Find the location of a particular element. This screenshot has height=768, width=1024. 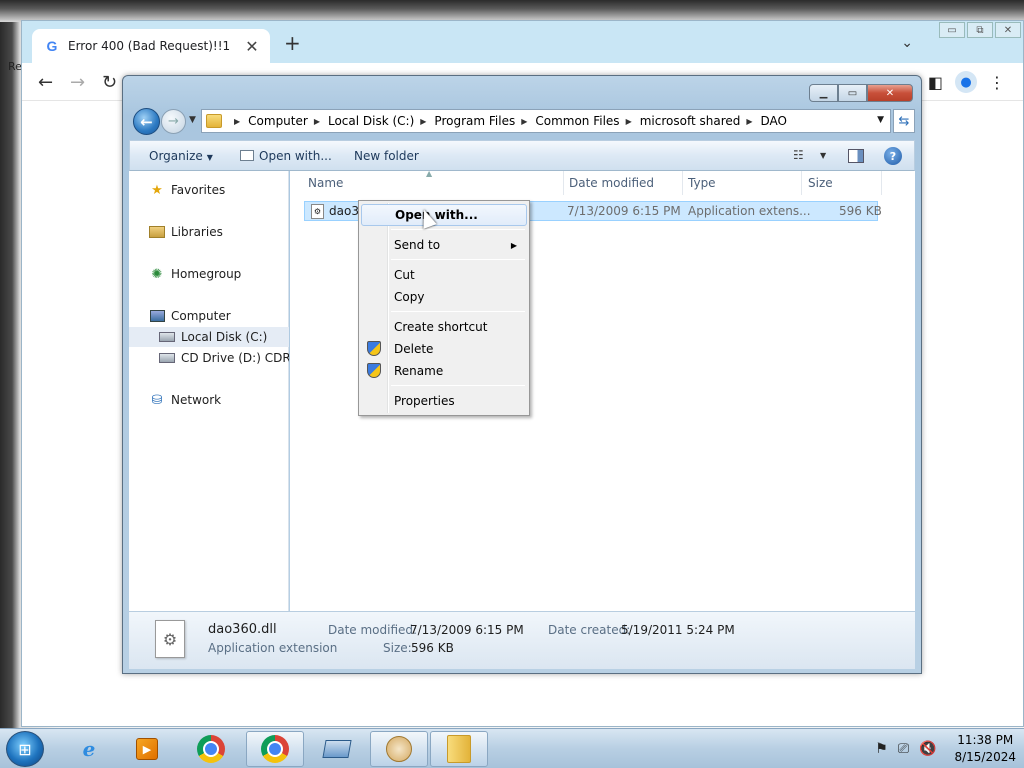

taskbar-media-player: ▶ is located at coordinates (147, 749).